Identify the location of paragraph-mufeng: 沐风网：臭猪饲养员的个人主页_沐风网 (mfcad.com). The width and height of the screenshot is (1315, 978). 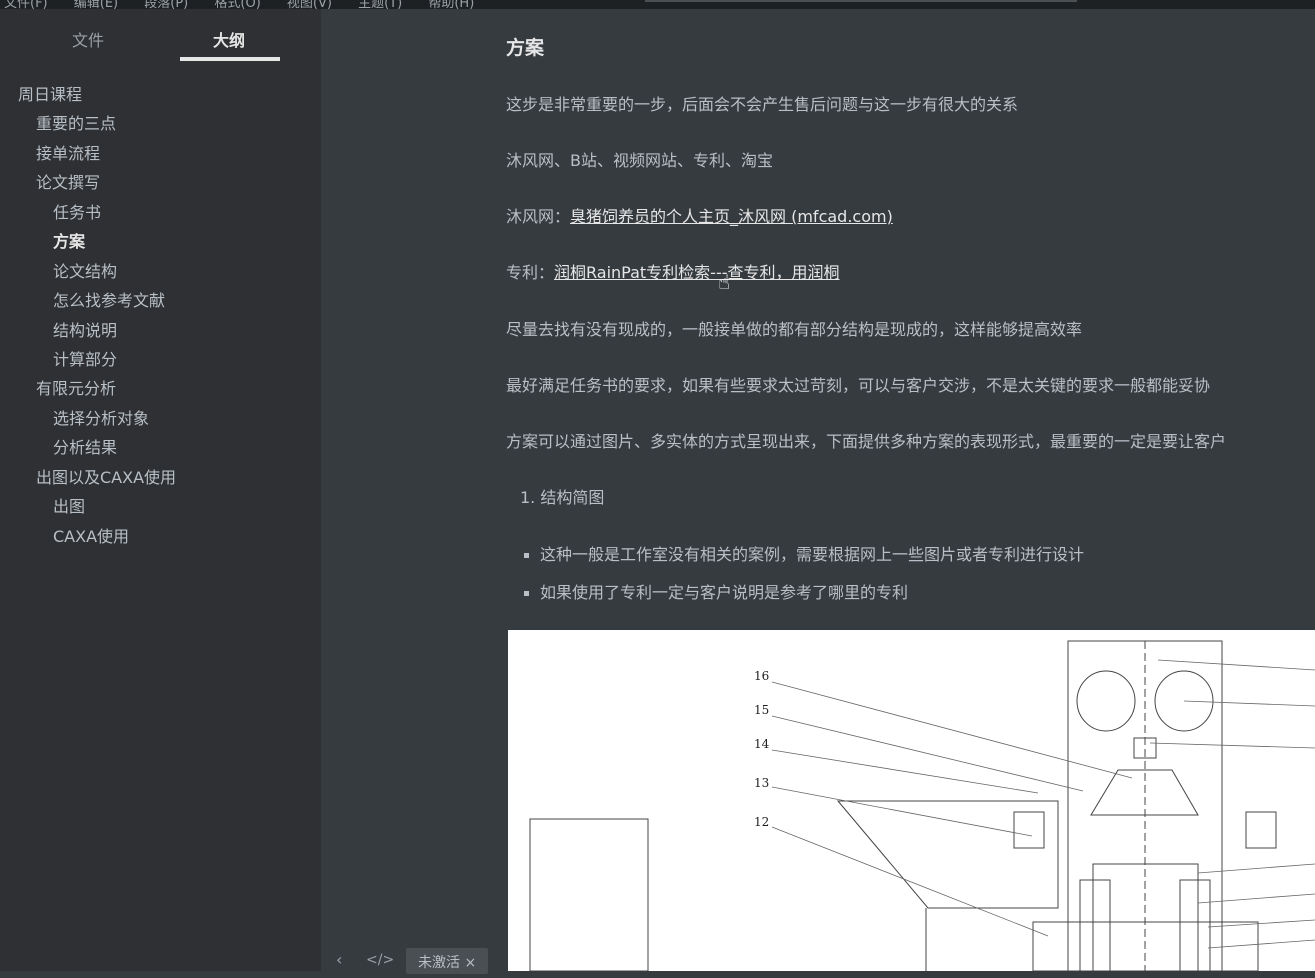
(699, 215).